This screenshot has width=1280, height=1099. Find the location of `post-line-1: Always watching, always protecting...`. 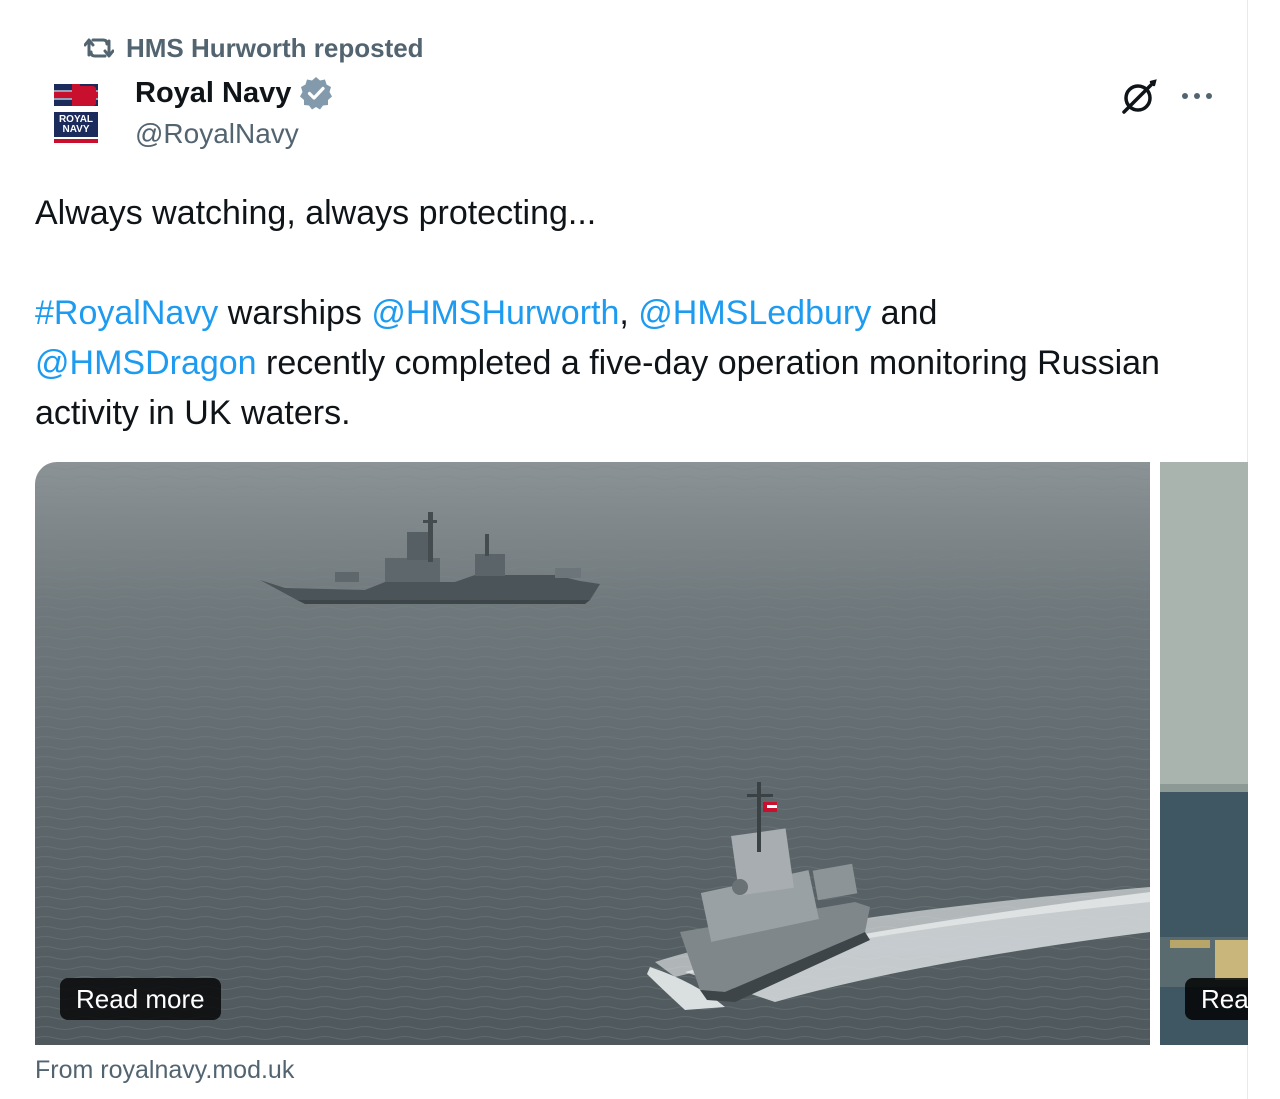

post-line-1: Always watching, always protecting... is located at coordinates (316, 213).